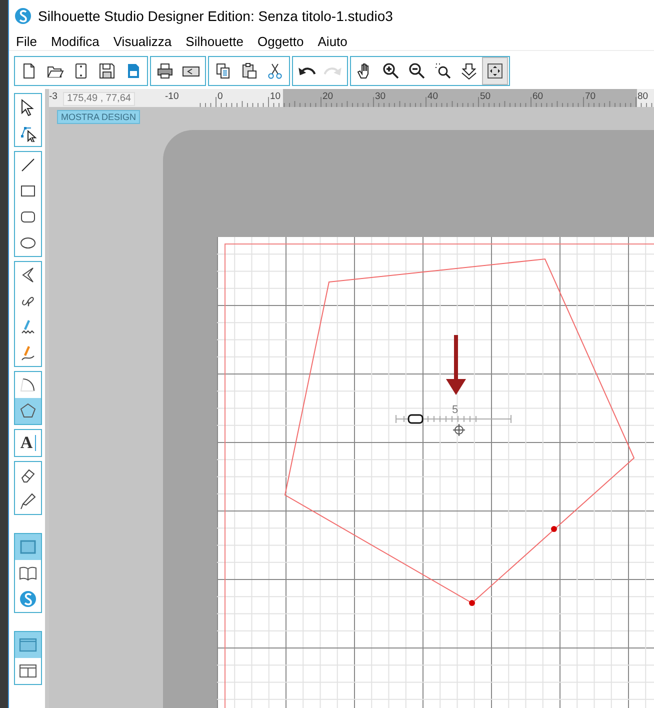  Describe the element at coordinates (28, 645) in the screenshot. I see `window-panel-icon` at that location.